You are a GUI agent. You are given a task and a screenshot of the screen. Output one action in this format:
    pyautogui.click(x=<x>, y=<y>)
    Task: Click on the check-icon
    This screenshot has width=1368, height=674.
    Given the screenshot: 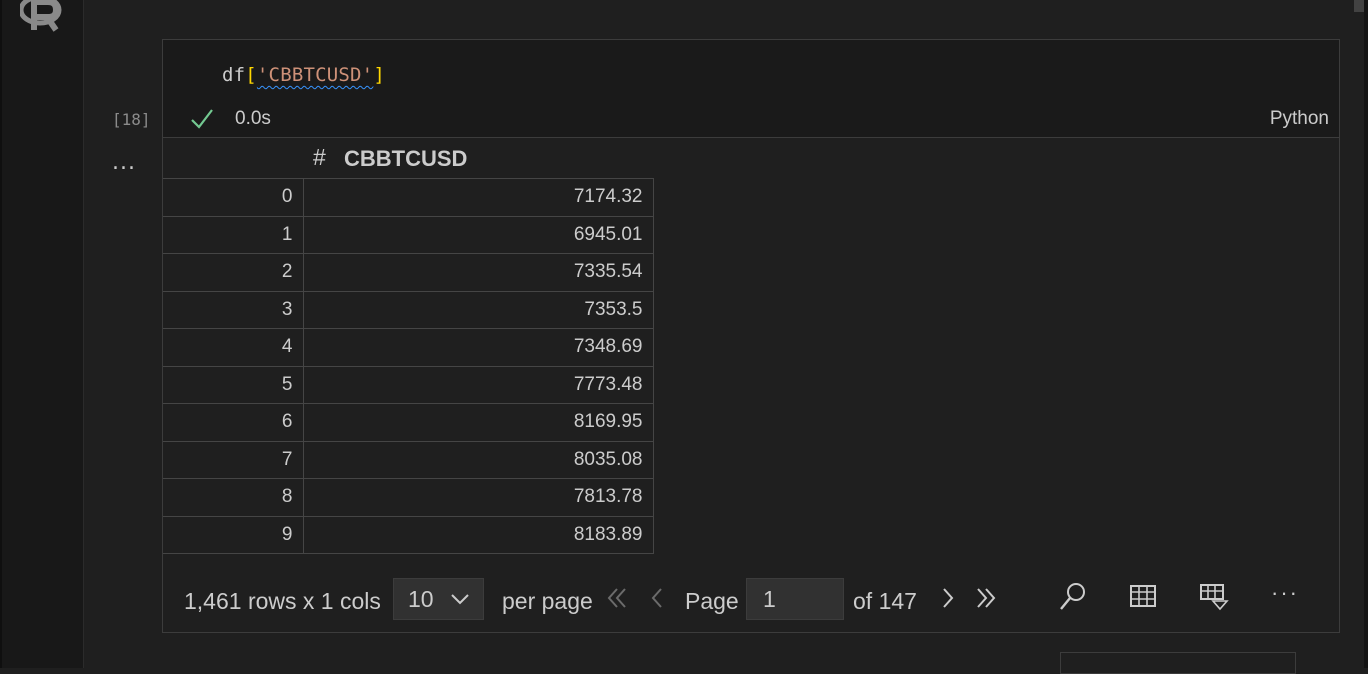 What is the action you would take?
    pyautogui.click(x=202, y=119)
    